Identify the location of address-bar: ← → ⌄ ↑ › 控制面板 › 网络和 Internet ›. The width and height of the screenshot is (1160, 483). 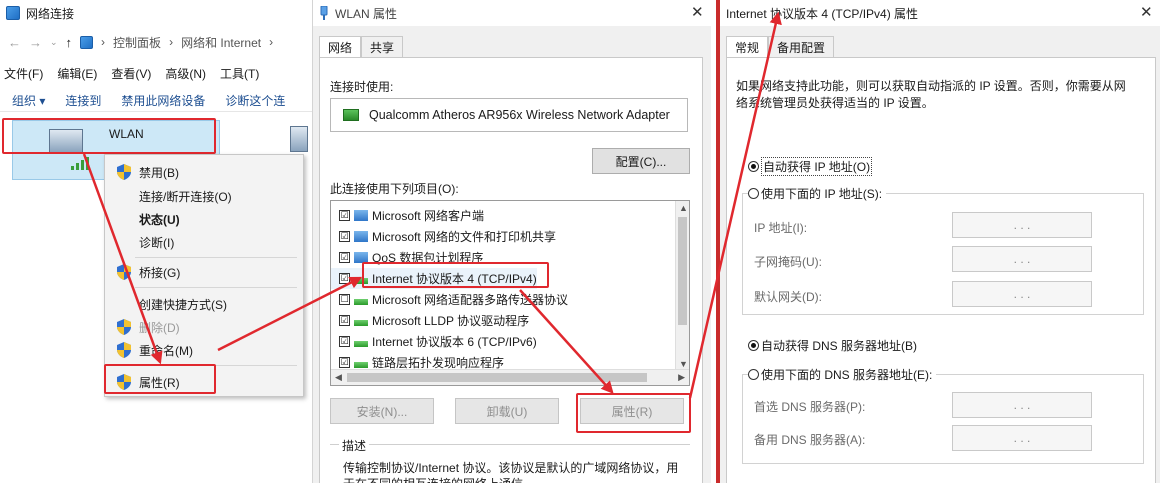
(156, 42).